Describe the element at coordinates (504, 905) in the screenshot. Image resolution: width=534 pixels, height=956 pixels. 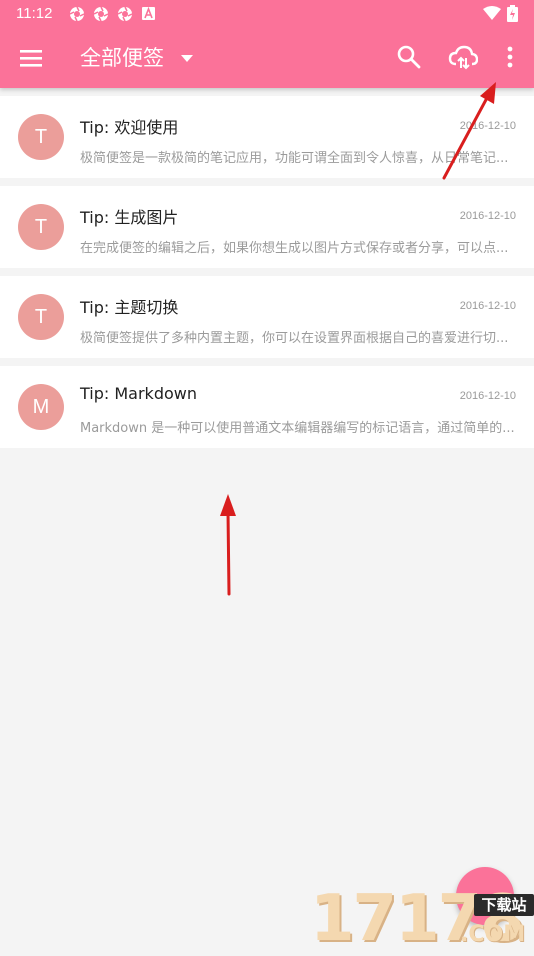
I see `watermark-badge: 下载站` at that location.